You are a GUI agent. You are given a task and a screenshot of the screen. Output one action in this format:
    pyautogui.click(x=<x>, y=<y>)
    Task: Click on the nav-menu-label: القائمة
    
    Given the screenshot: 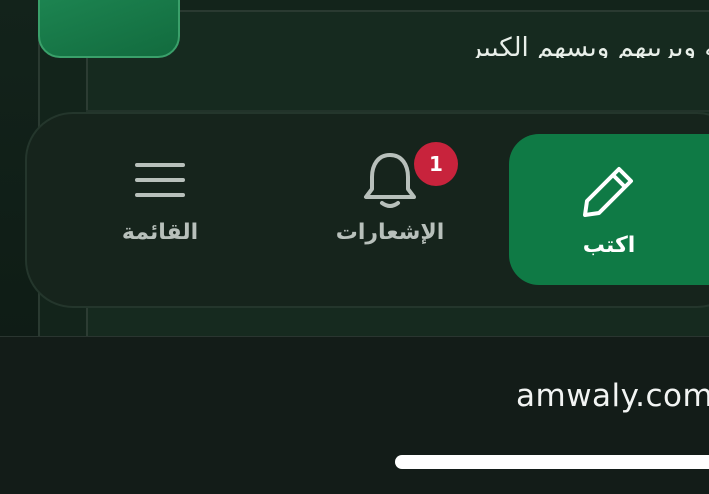 What is the action you would take?
    pyautogui.click(x=160, y=232)
    